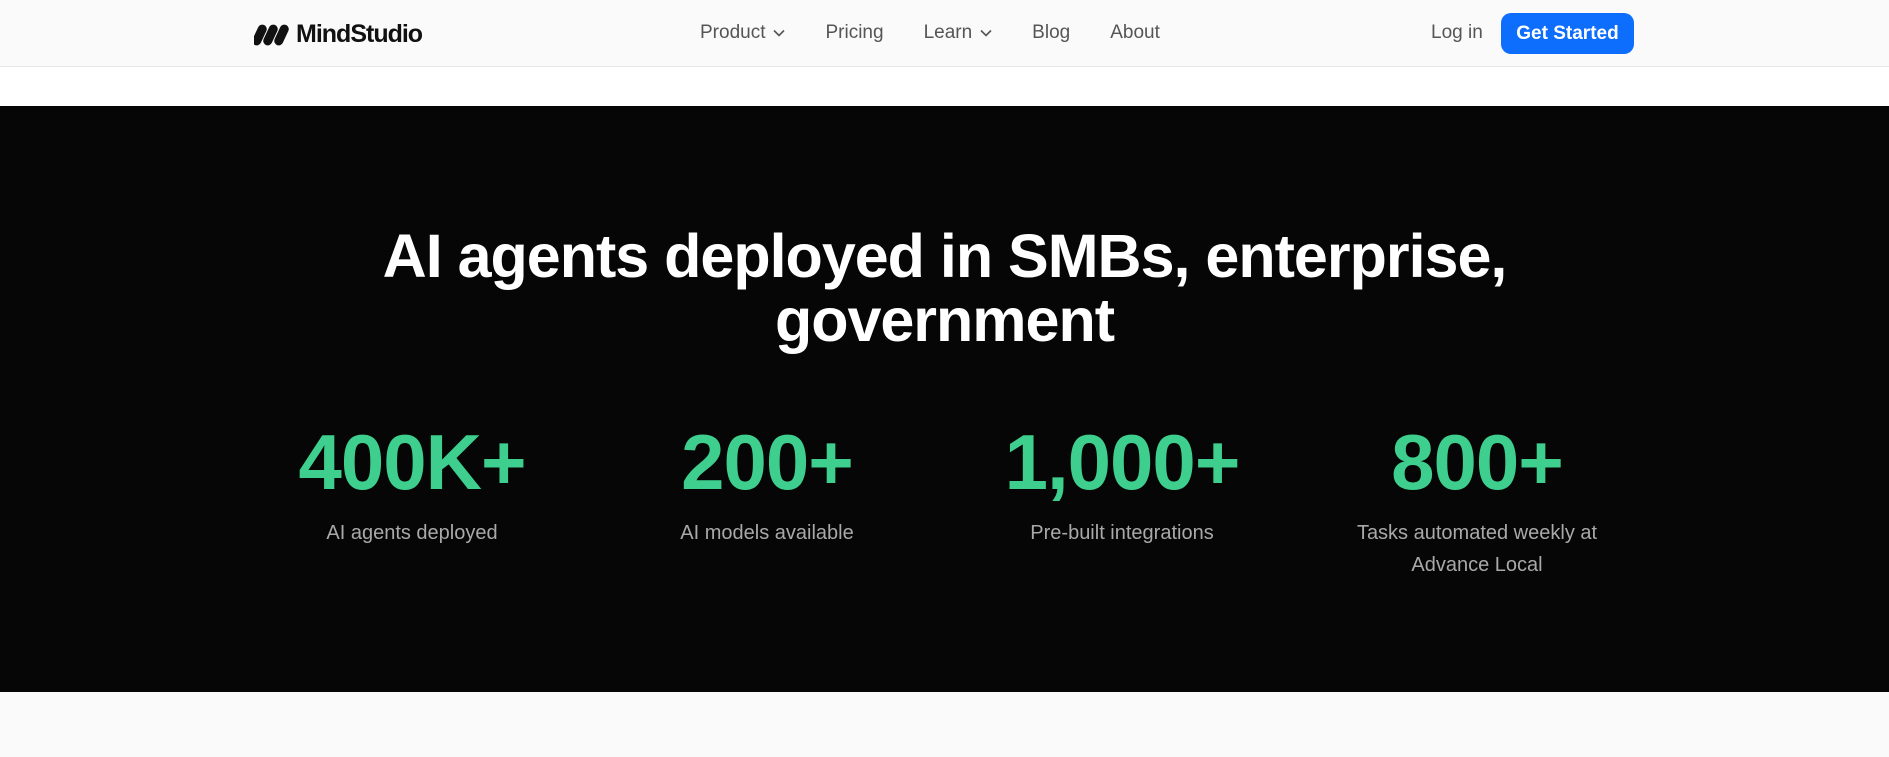 The width and height of the screenshot is (1889, 757). I want to click on stat-label: AI models available, so click(767, 533).